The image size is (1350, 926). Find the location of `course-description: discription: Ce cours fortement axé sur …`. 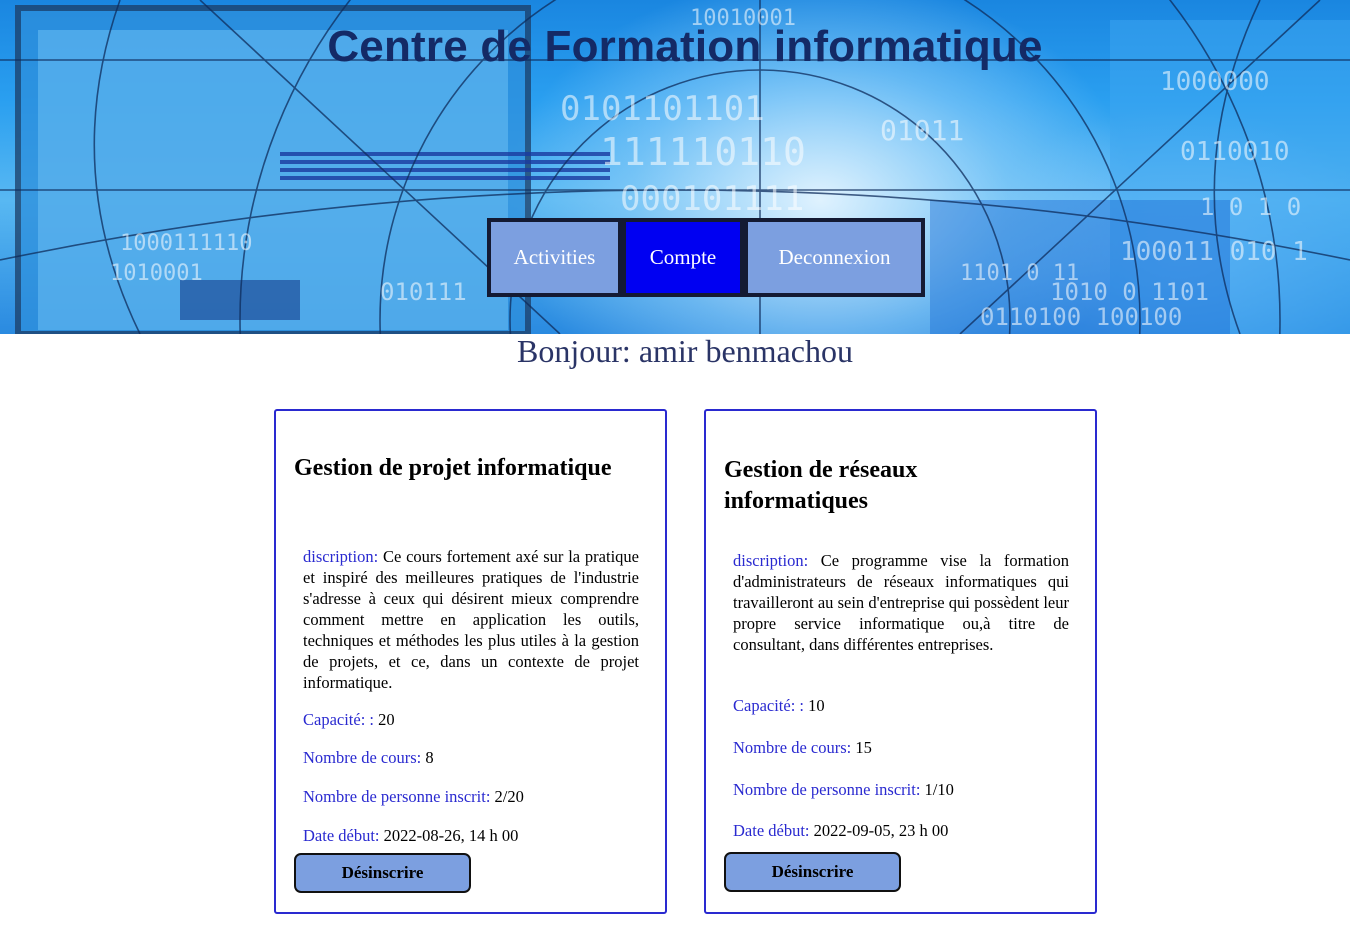

course-description: discription: Ce cours fortement axé sur … is located at coordinates (471, 619).